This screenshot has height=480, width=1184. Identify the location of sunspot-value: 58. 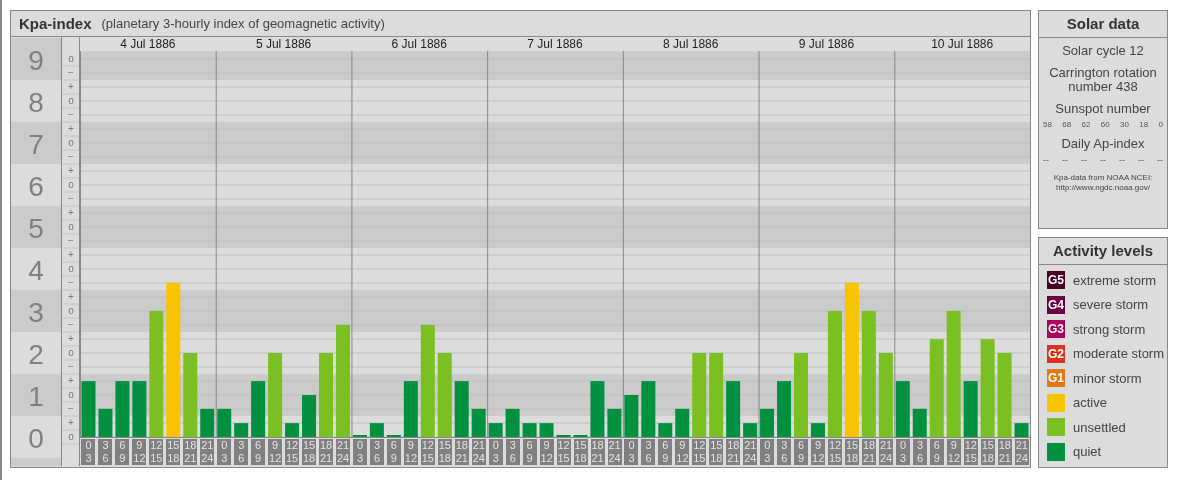
(1047, 124).